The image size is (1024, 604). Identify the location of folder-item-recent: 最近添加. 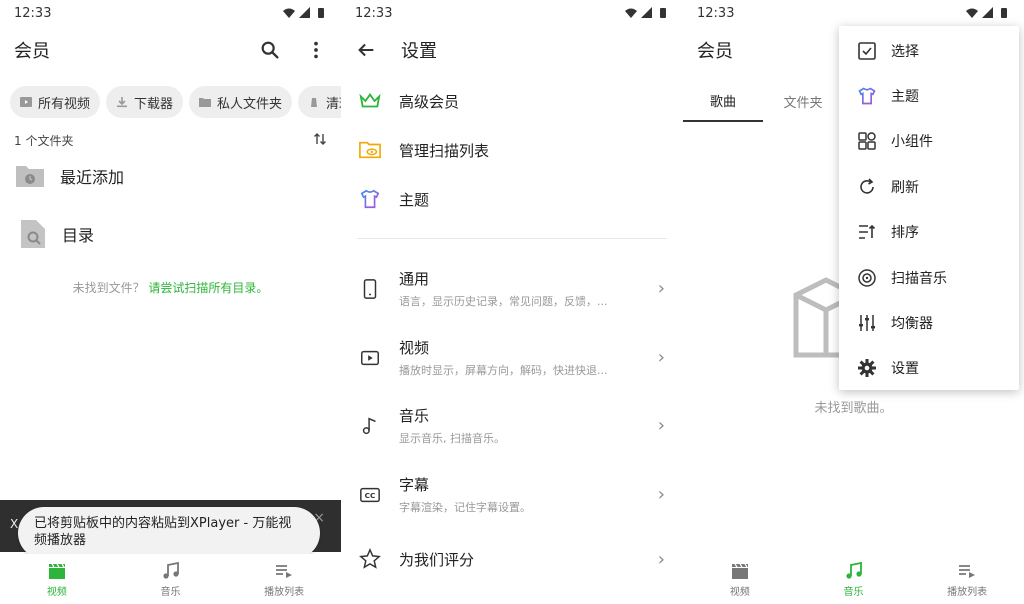
(69, 176).